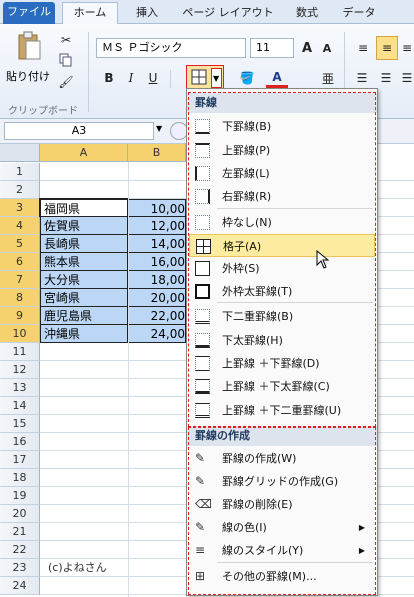 The height and width of the screenshot is (597, 414). What do you see at coordinates (20, 388) in the screenshot?
I see `row-header: 13` at bounding box center [20, 388].